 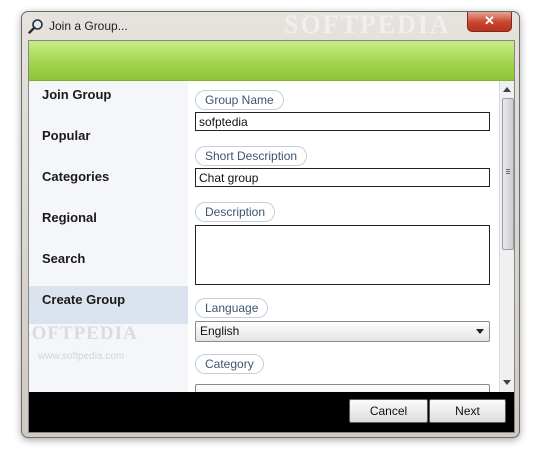 I want to click on next-button: Next, so click(x=467, y=411).